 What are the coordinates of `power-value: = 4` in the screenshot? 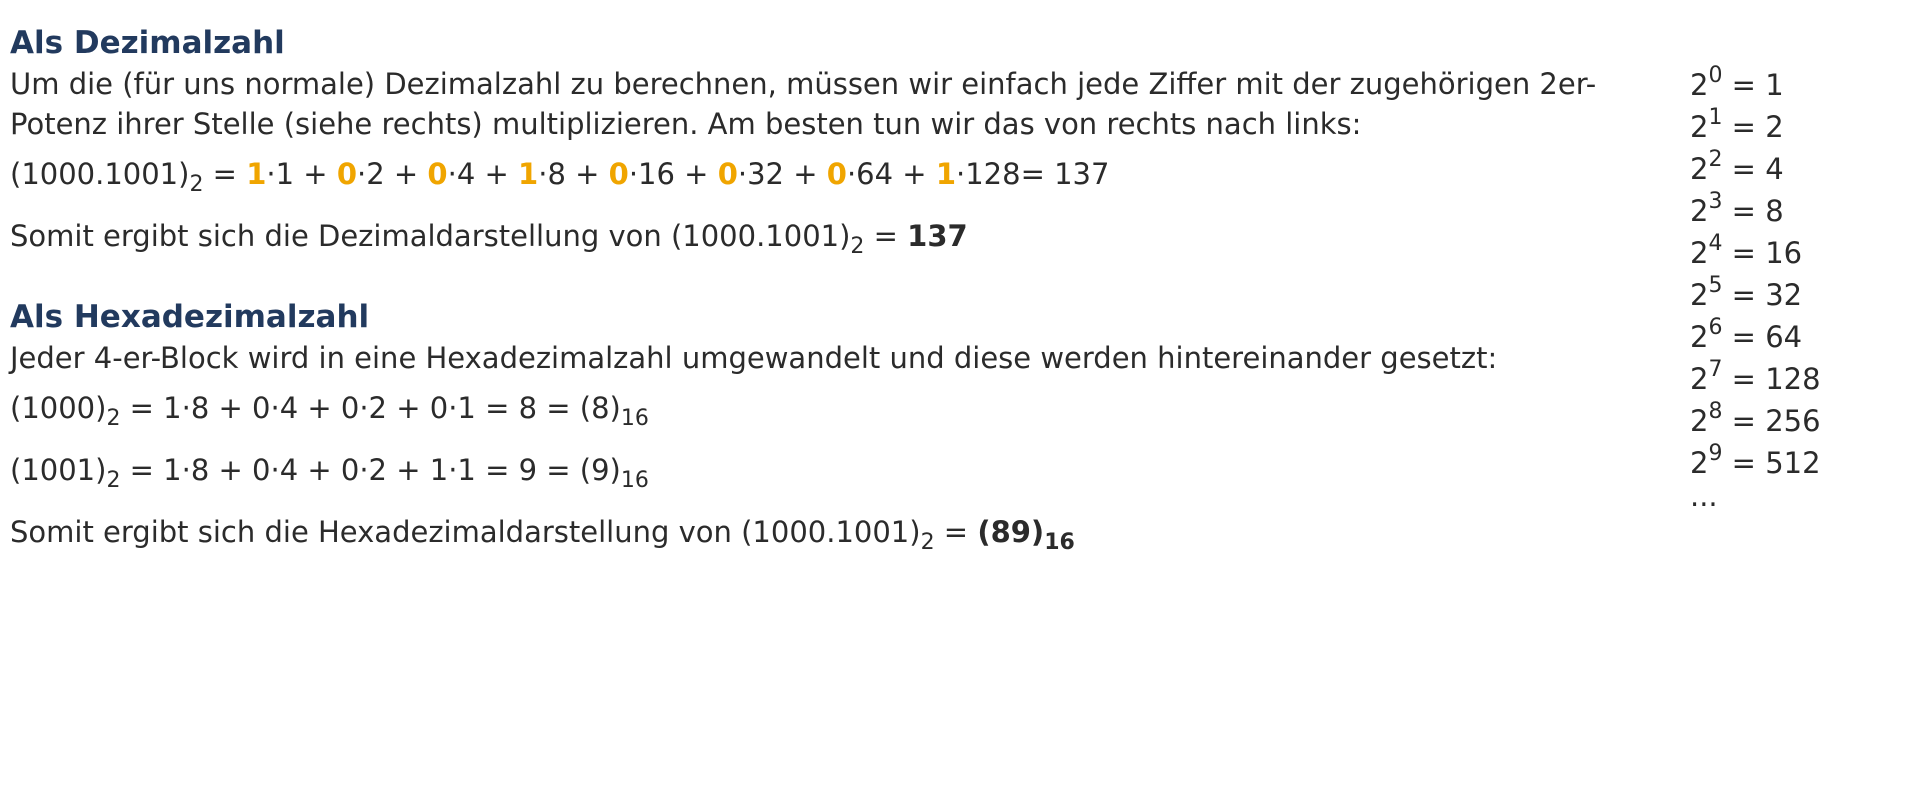 It's located at (1757, 169).